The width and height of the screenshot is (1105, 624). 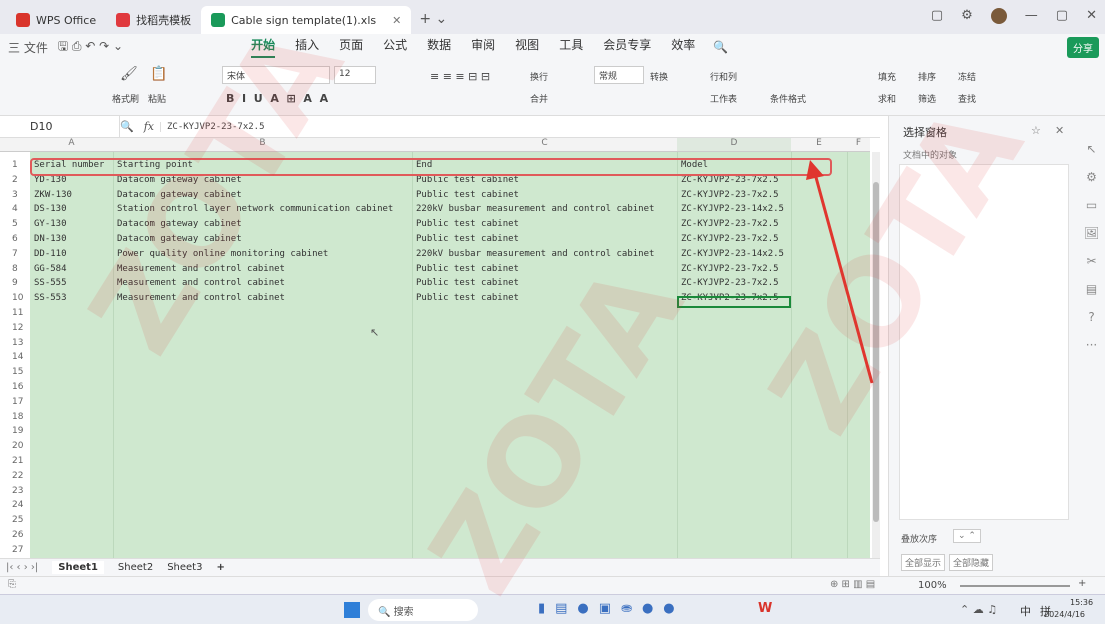 I want to click on table-cell: ZC-KYJVP2-23-14x2.5, so click(x=731, y=209).